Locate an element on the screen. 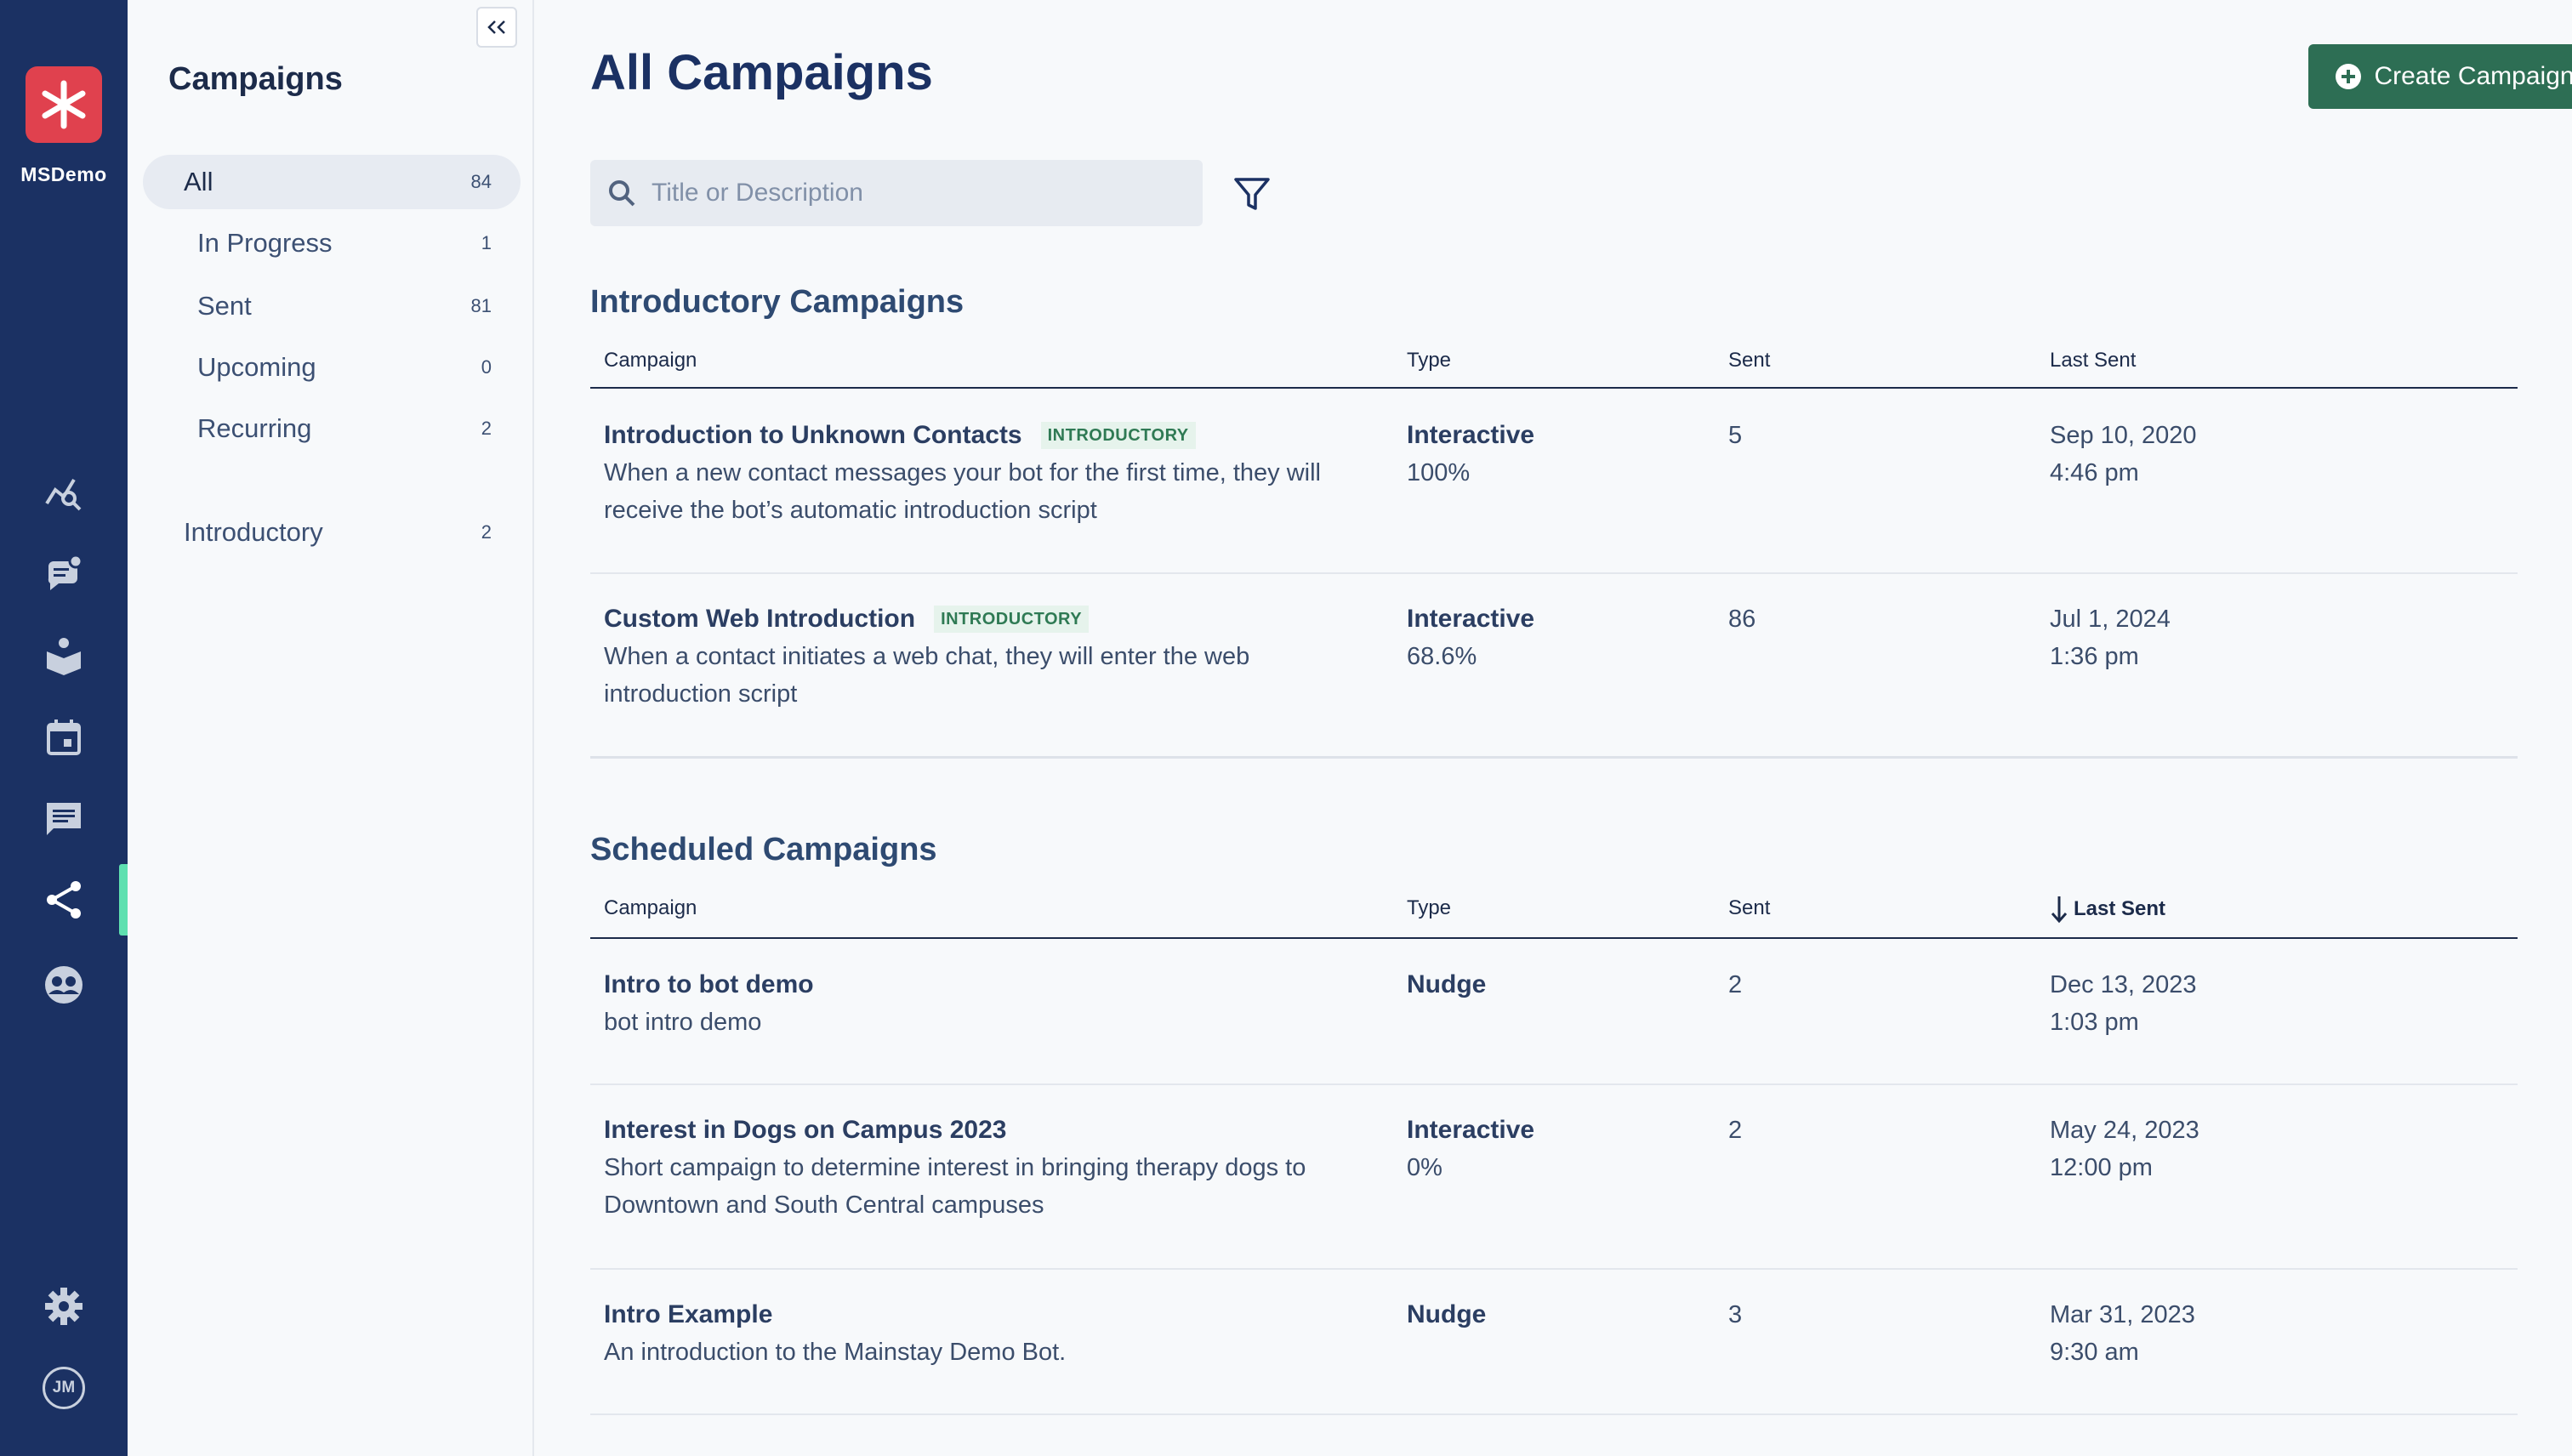  sidebar-item-count: 81 is located at coordinates (481, 305).